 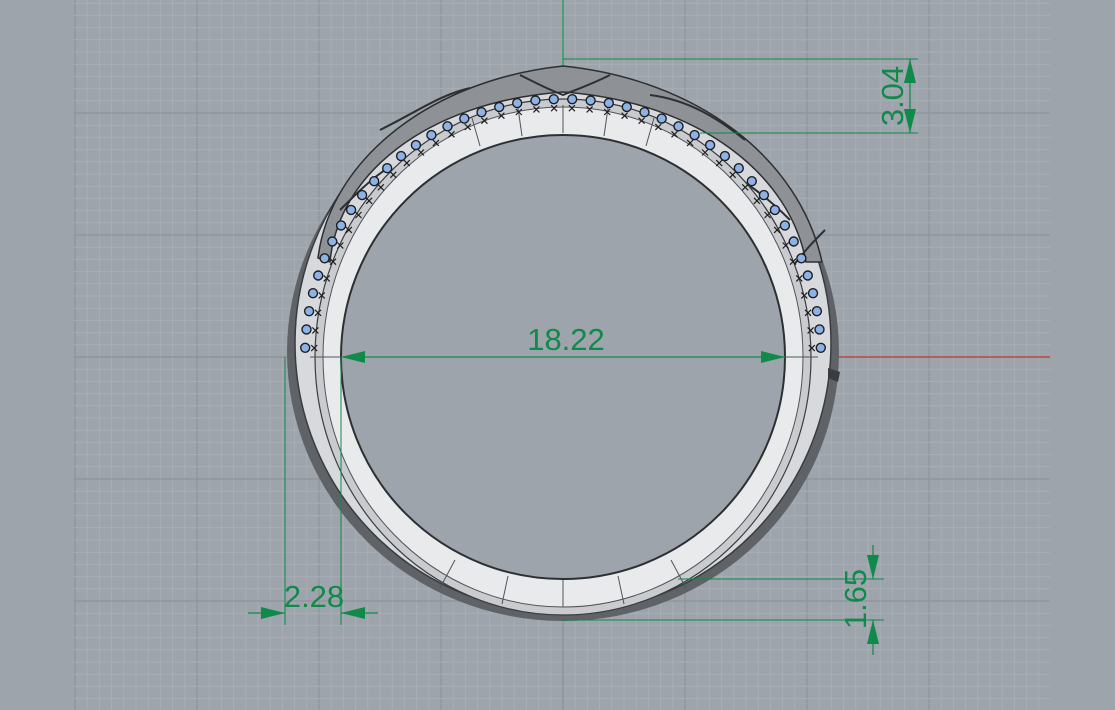 What do you see at coordinates (353, 613) in the screenshot?
I see `arrowhead-right` at bounding box center [353, 613].